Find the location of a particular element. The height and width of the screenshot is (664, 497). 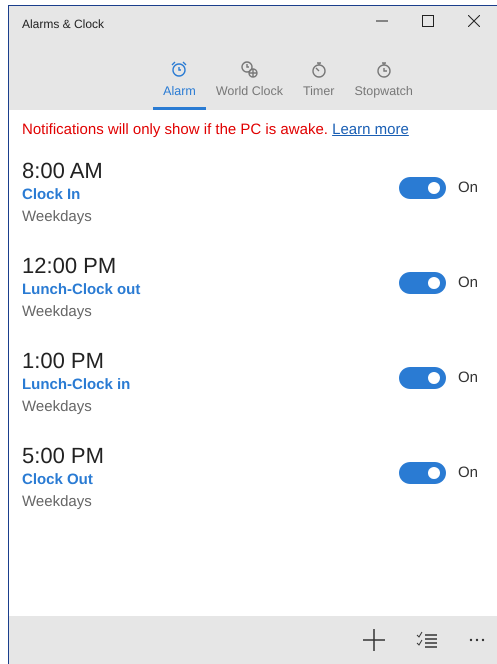

alarm-name: Lunch-Clock out is located at coordinates (81, 290).